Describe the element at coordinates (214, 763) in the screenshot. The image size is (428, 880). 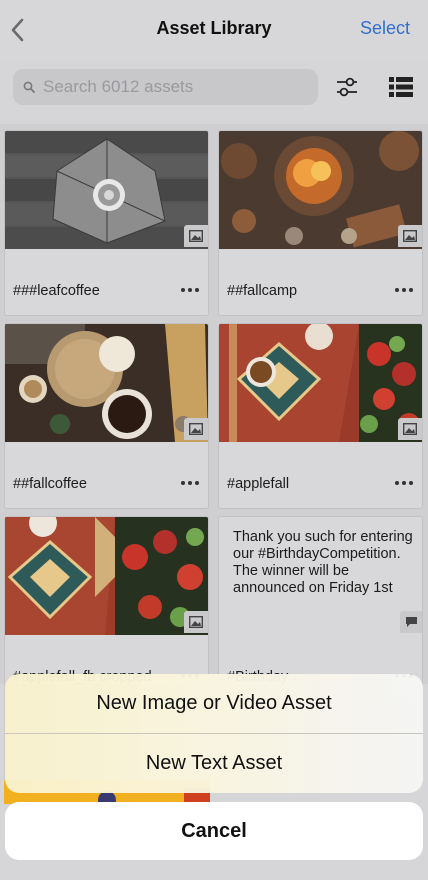
I see `new-text-asset-button: New Text Asset` at that location.